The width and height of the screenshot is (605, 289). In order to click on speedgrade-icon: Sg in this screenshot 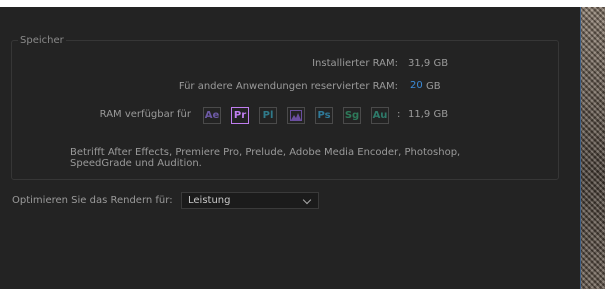, I will do `click(352, 115)`.